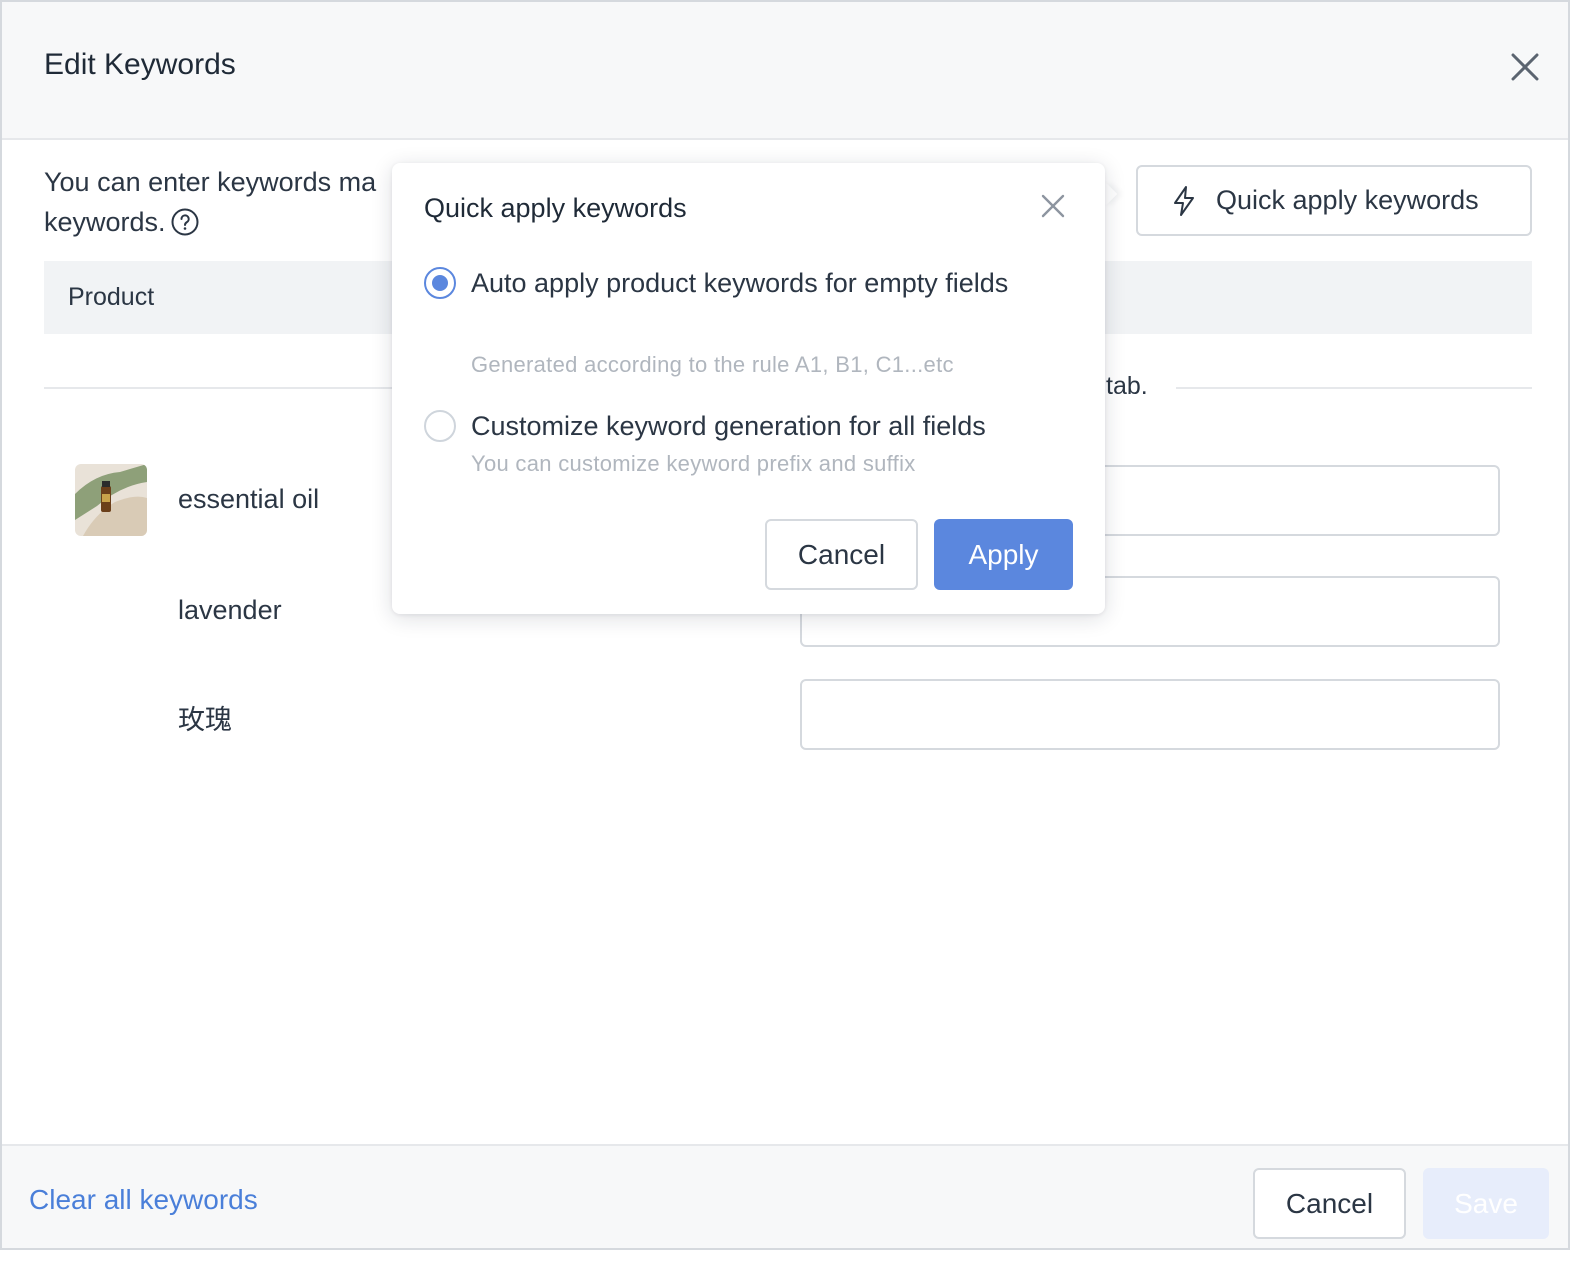  What do you see at coordinates (785, 71) in the screenshot?
I see `dialog-header: Edit Keywords` at bounding box center [785, 71].